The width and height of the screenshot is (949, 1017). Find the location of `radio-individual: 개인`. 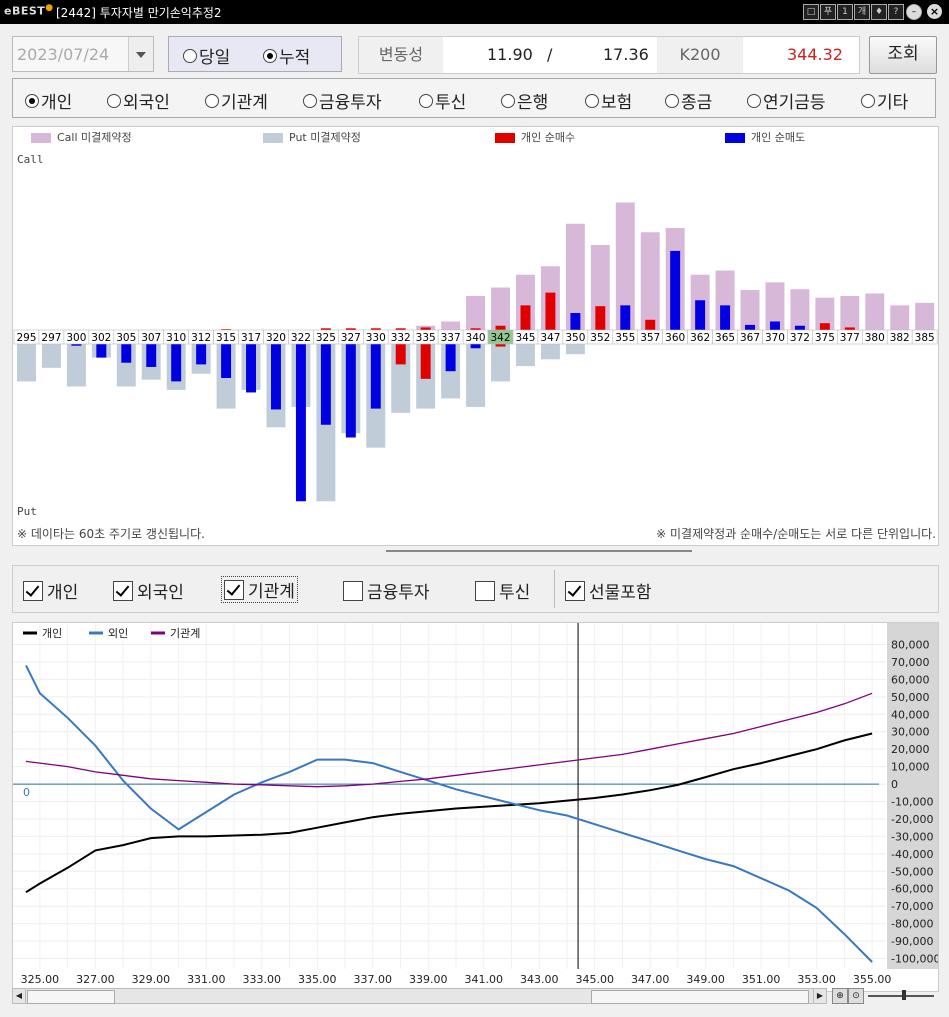

radio-individual: 개인 is located at coordinates (48, 100).